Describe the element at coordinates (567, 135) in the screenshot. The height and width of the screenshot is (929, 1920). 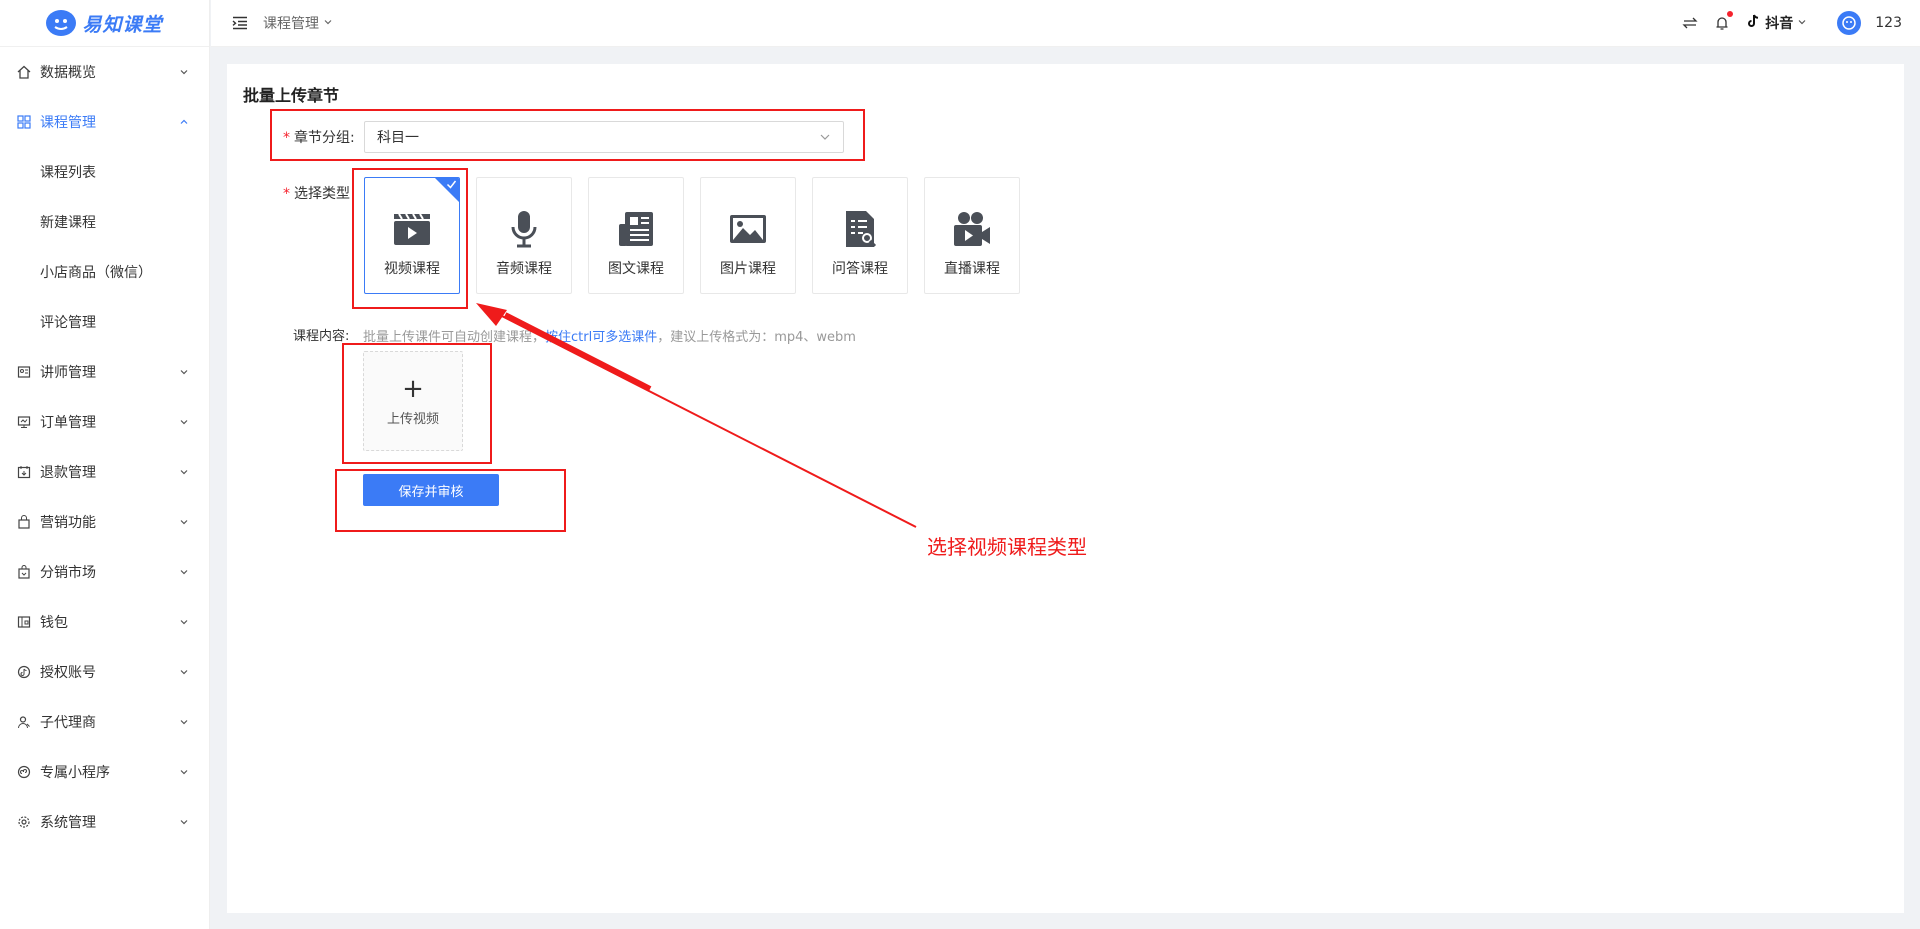
I see `annotation-box-group` at that location.